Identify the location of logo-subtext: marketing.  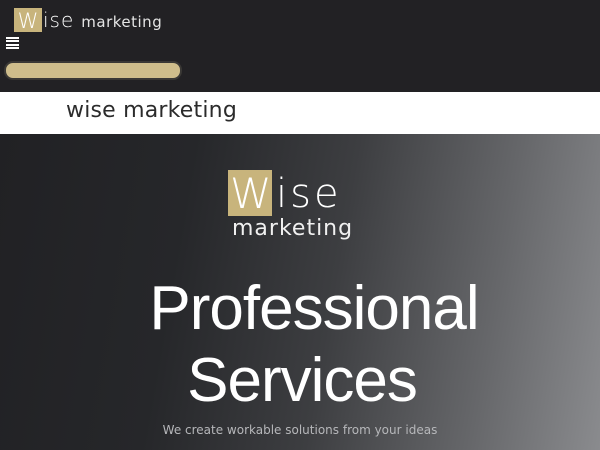
(122, 21).